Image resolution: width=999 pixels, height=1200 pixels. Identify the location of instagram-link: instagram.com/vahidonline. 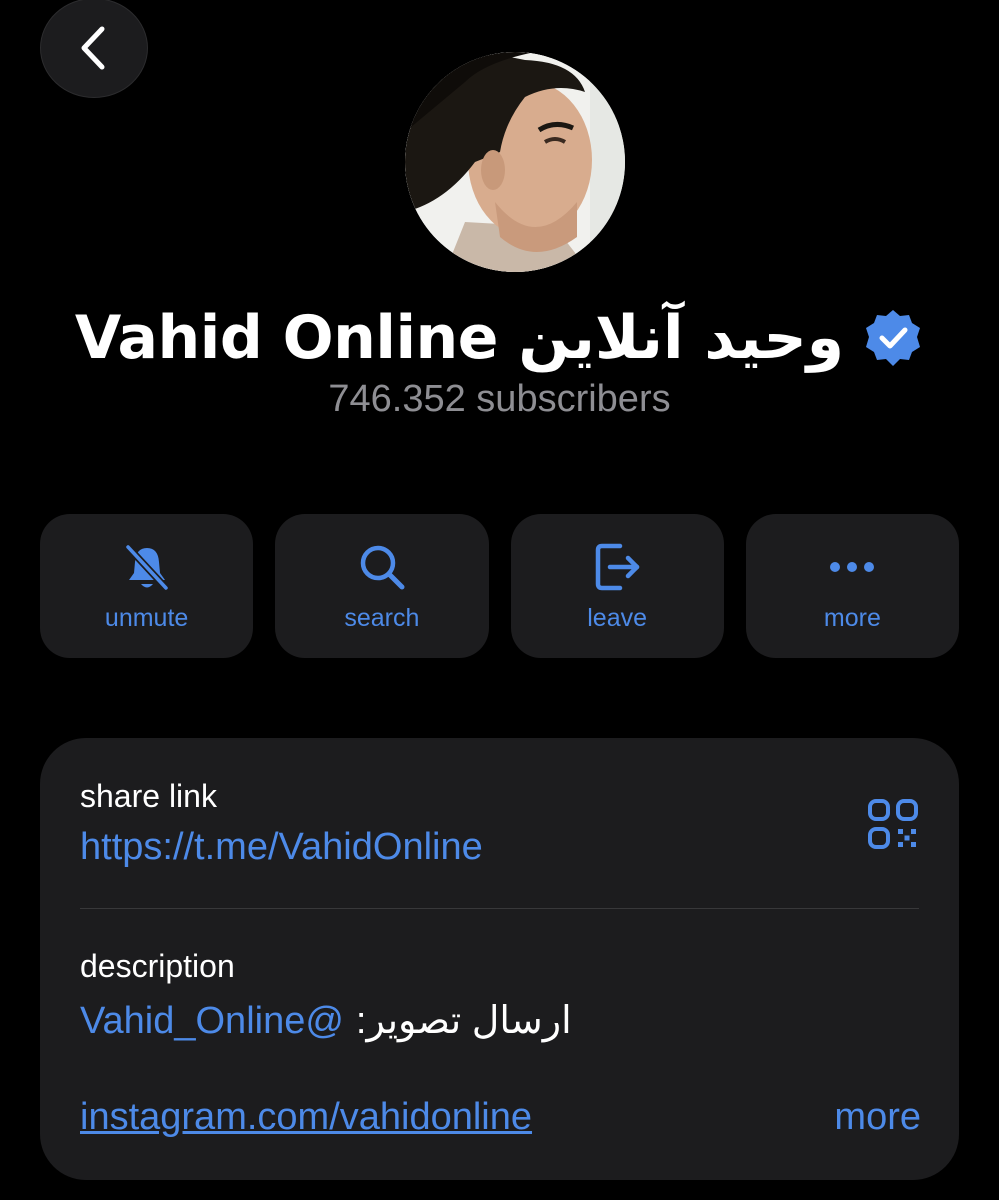
(306, 1117).